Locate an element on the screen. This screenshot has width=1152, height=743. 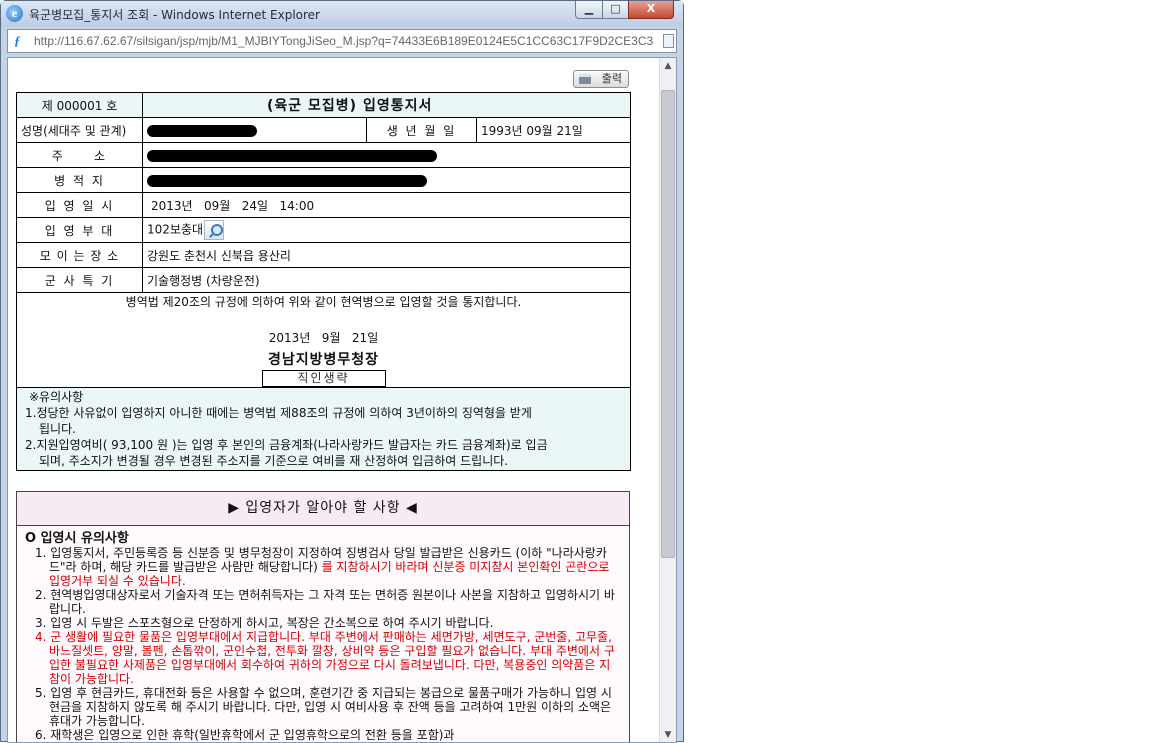
unit-label: 입 영 부 대 is located at coordinates (79, 230).